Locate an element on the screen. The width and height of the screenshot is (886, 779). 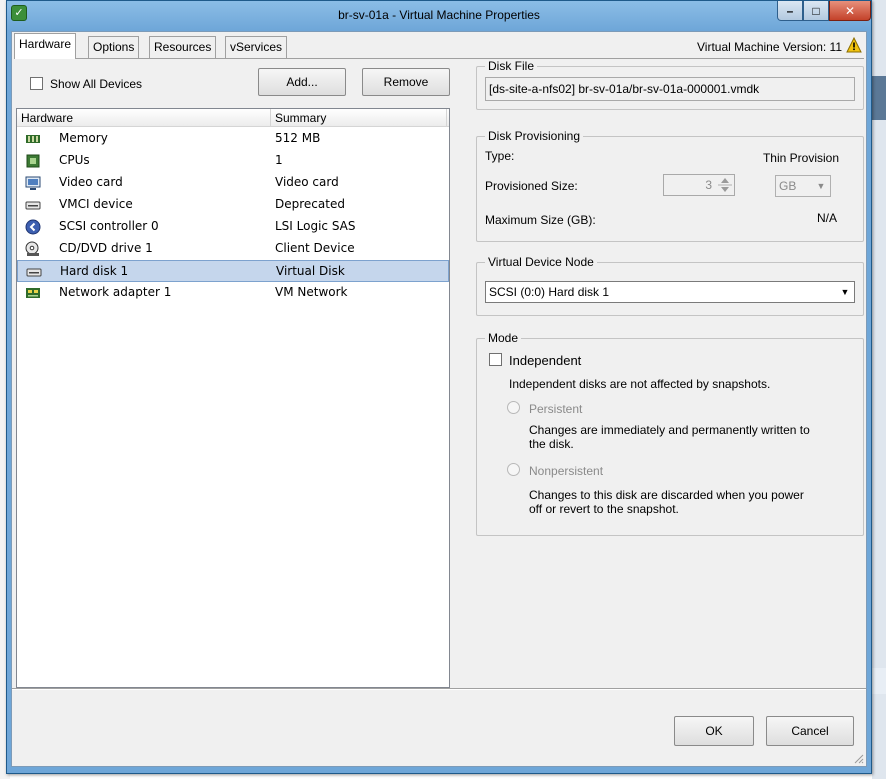
row-hardware-name: SCSI controller 0 is located at coordinates (109, 226).